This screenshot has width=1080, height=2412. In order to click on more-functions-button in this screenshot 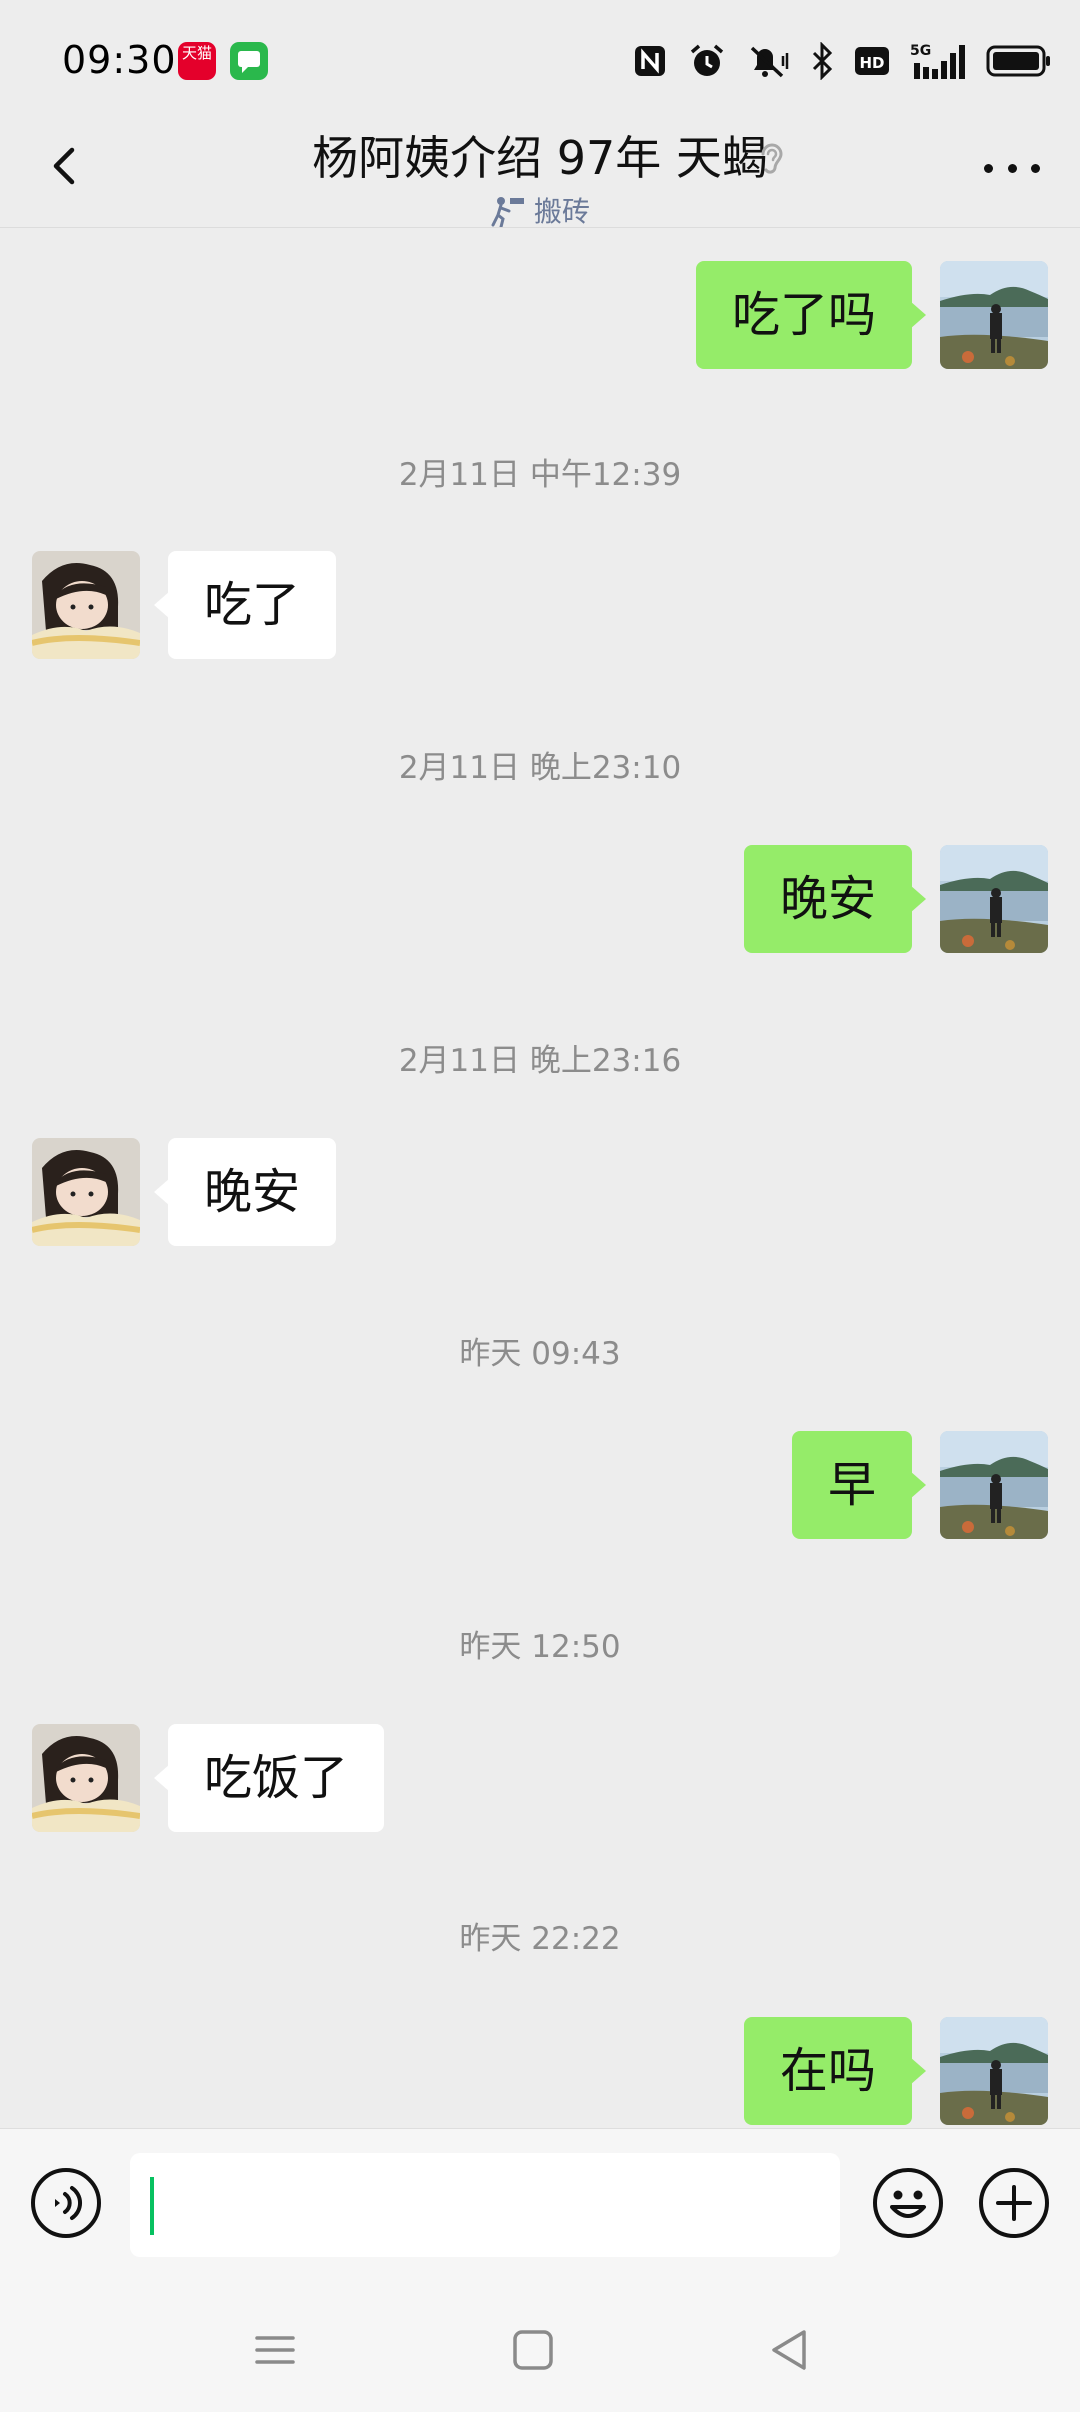, I will do `click(1014, 2203)`.